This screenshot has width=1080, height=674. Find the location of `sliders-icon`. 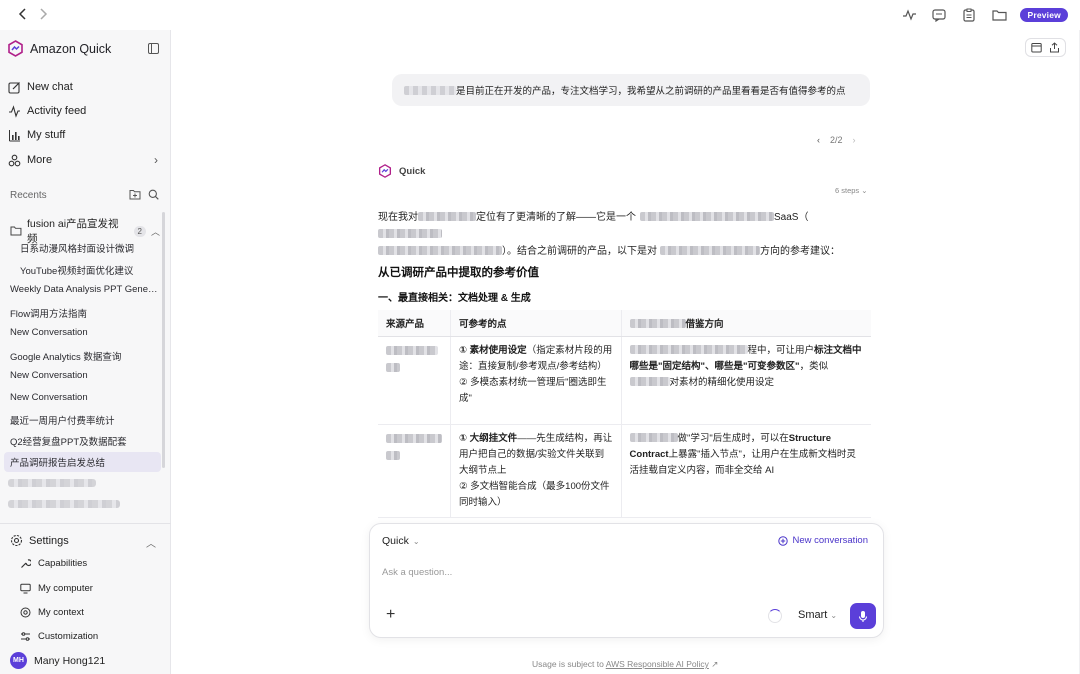

sliders-icon is located at coordinates (25, 636).